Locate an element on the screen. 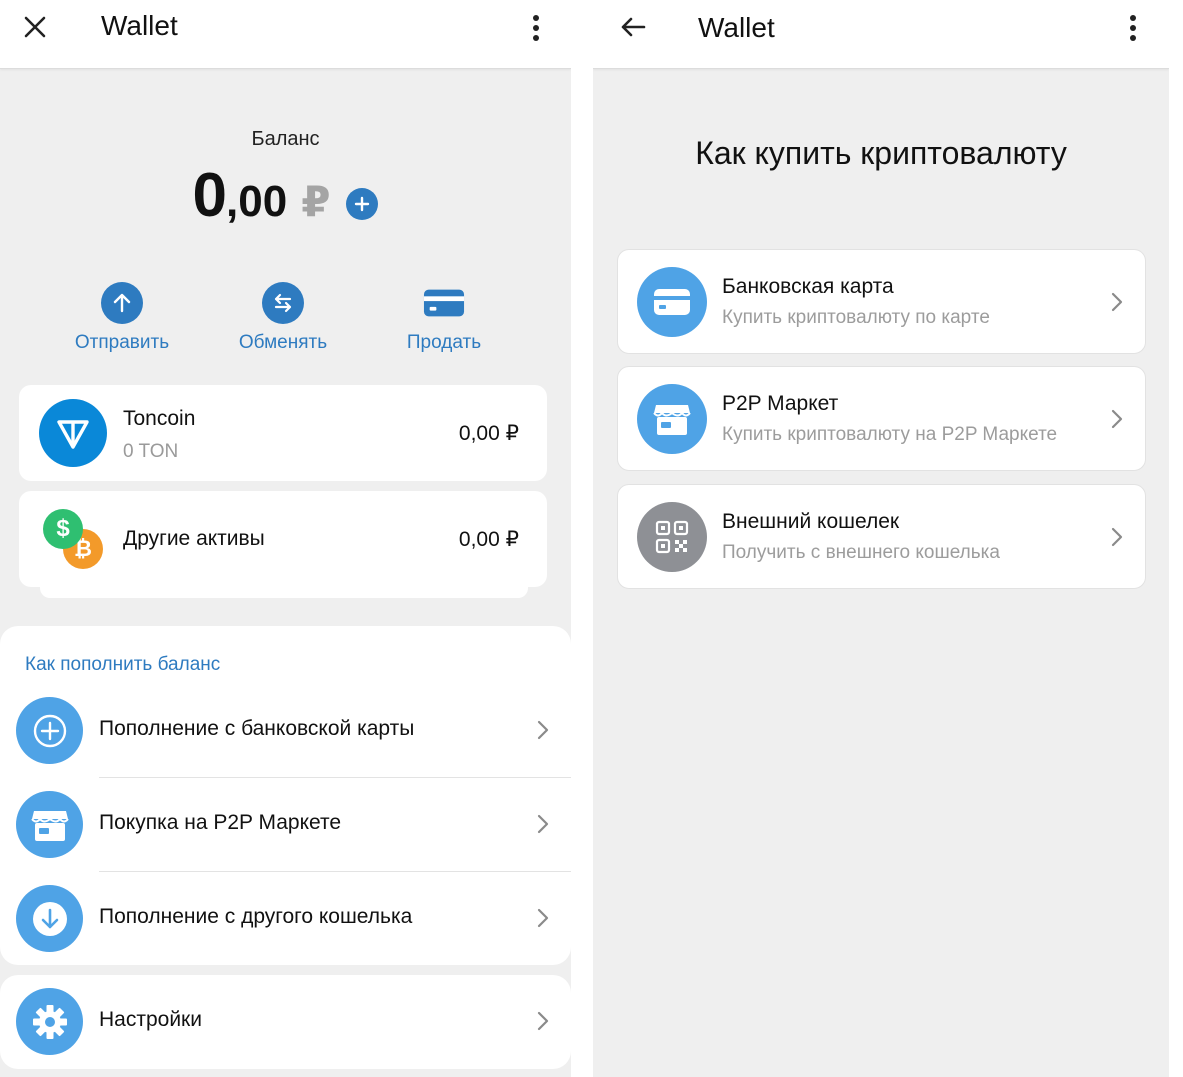 This screenshot has width=1183, height=1077. option-subtitle: Купить криптовалюту на P2P Маркете is located at coordinates (890, 434).